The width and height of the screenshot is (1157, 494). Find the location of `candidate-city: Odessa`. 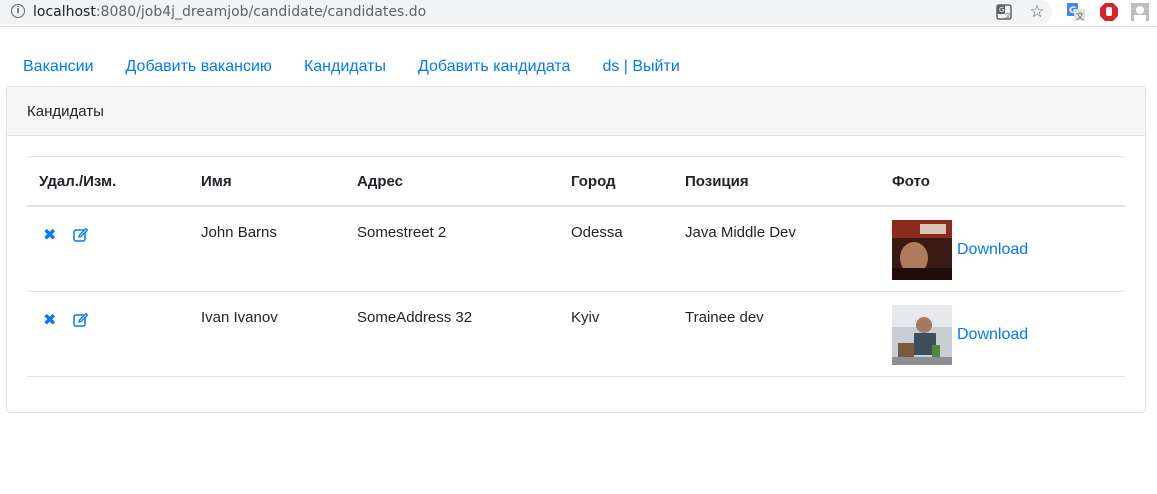

candidate-city: Odessa is located at coordinates (597, 232).